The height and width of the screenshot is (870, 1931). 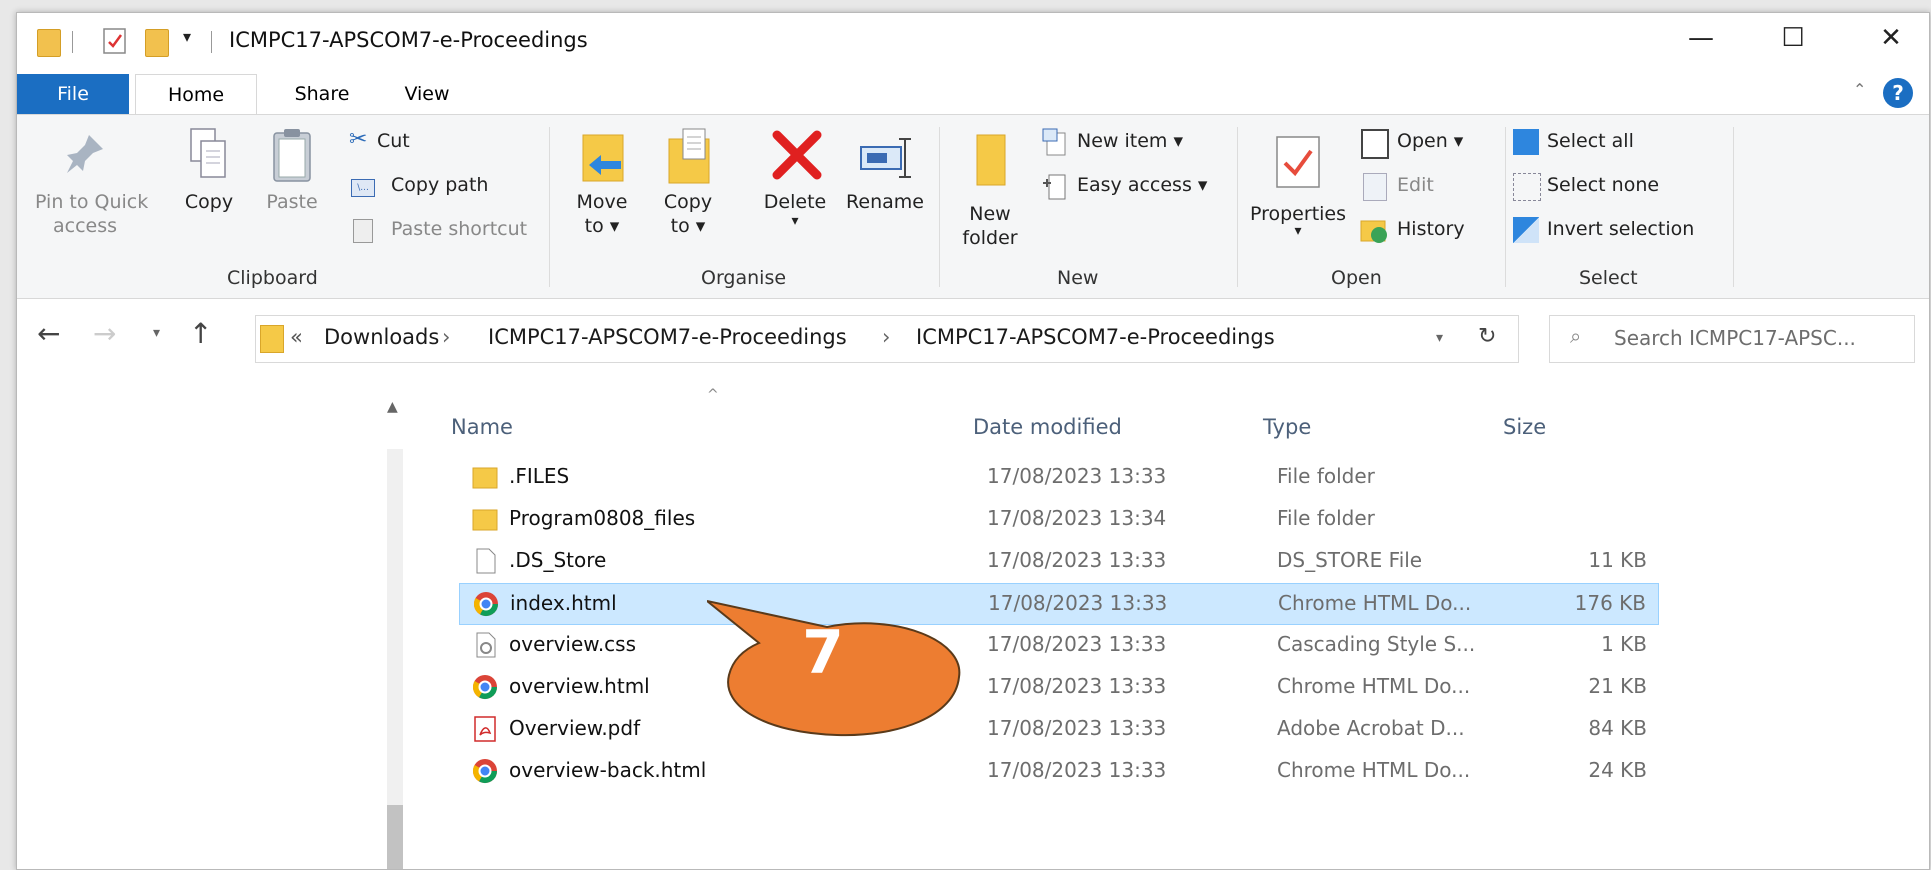 I want to click on new-folder-button: New folder, so click(x=990, y=193).